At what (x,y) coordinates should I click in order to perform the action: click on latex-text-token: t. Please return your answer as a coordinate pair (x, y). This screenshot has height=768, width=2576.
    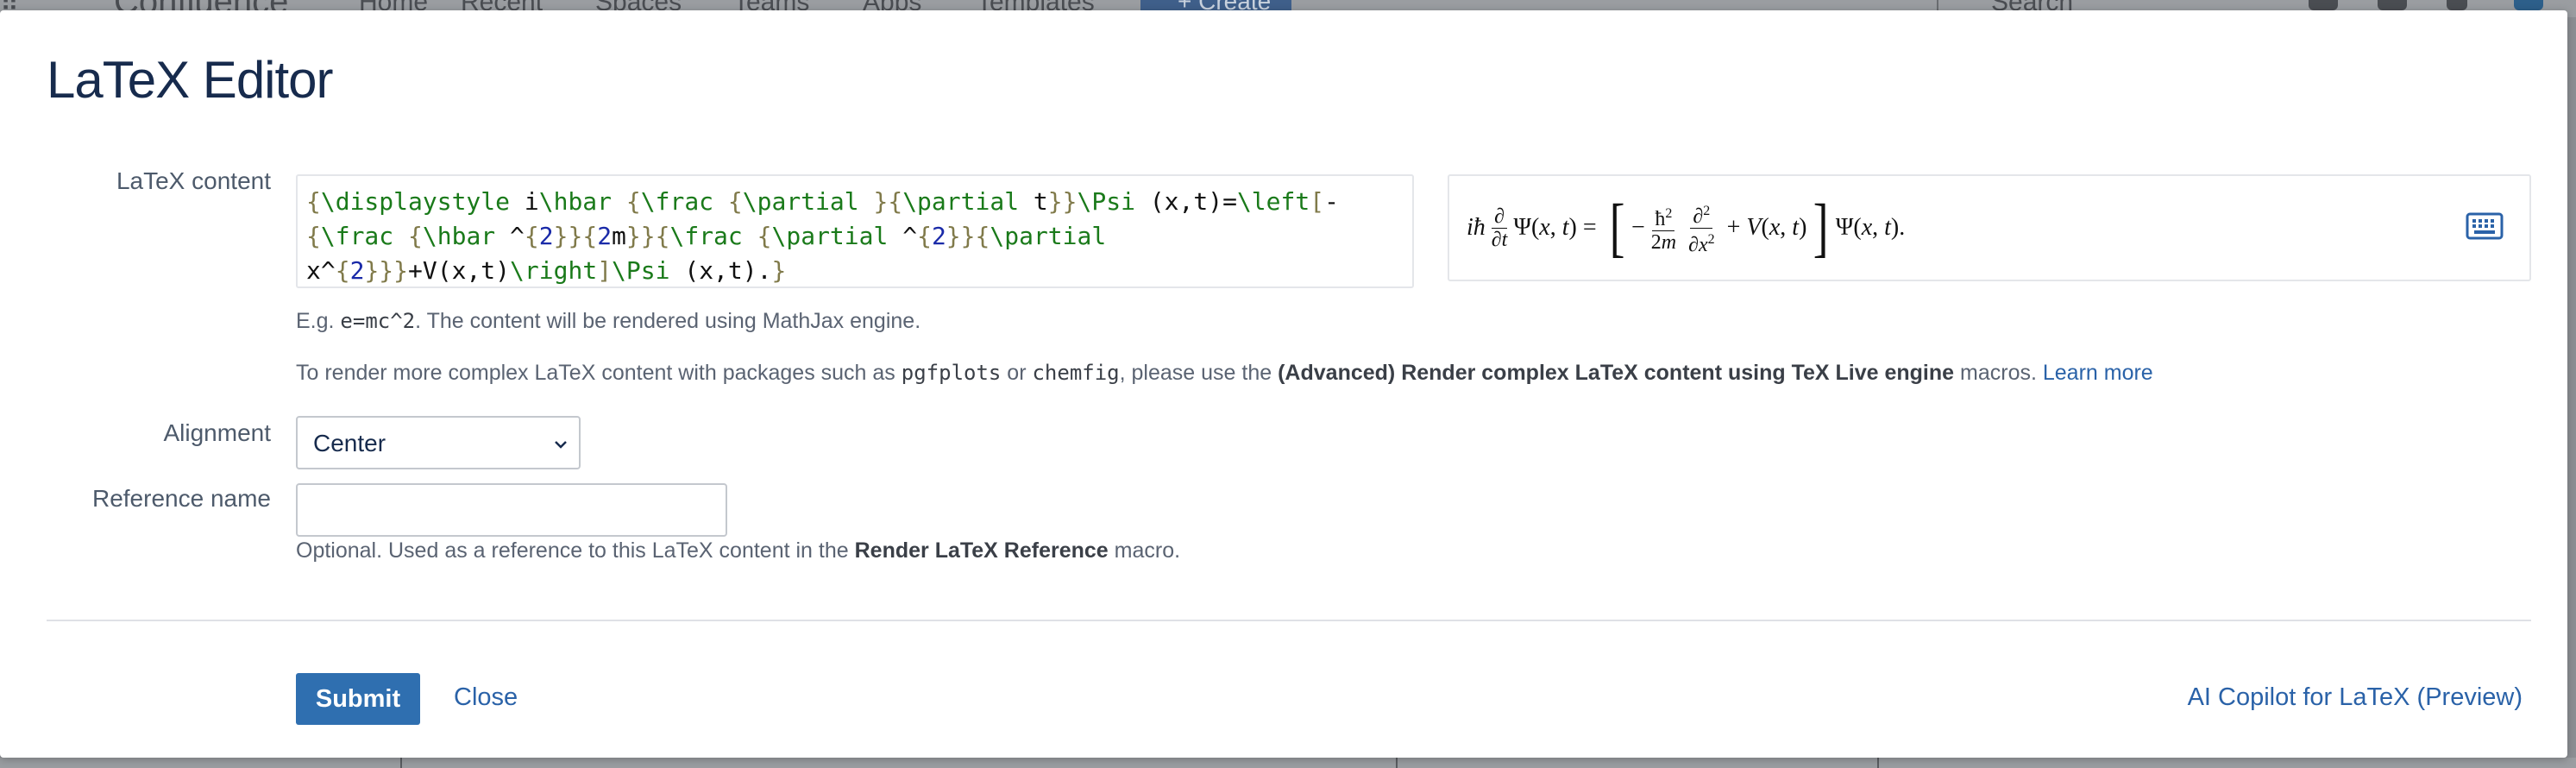
    Looking at the image, I should click on (1033, 201).